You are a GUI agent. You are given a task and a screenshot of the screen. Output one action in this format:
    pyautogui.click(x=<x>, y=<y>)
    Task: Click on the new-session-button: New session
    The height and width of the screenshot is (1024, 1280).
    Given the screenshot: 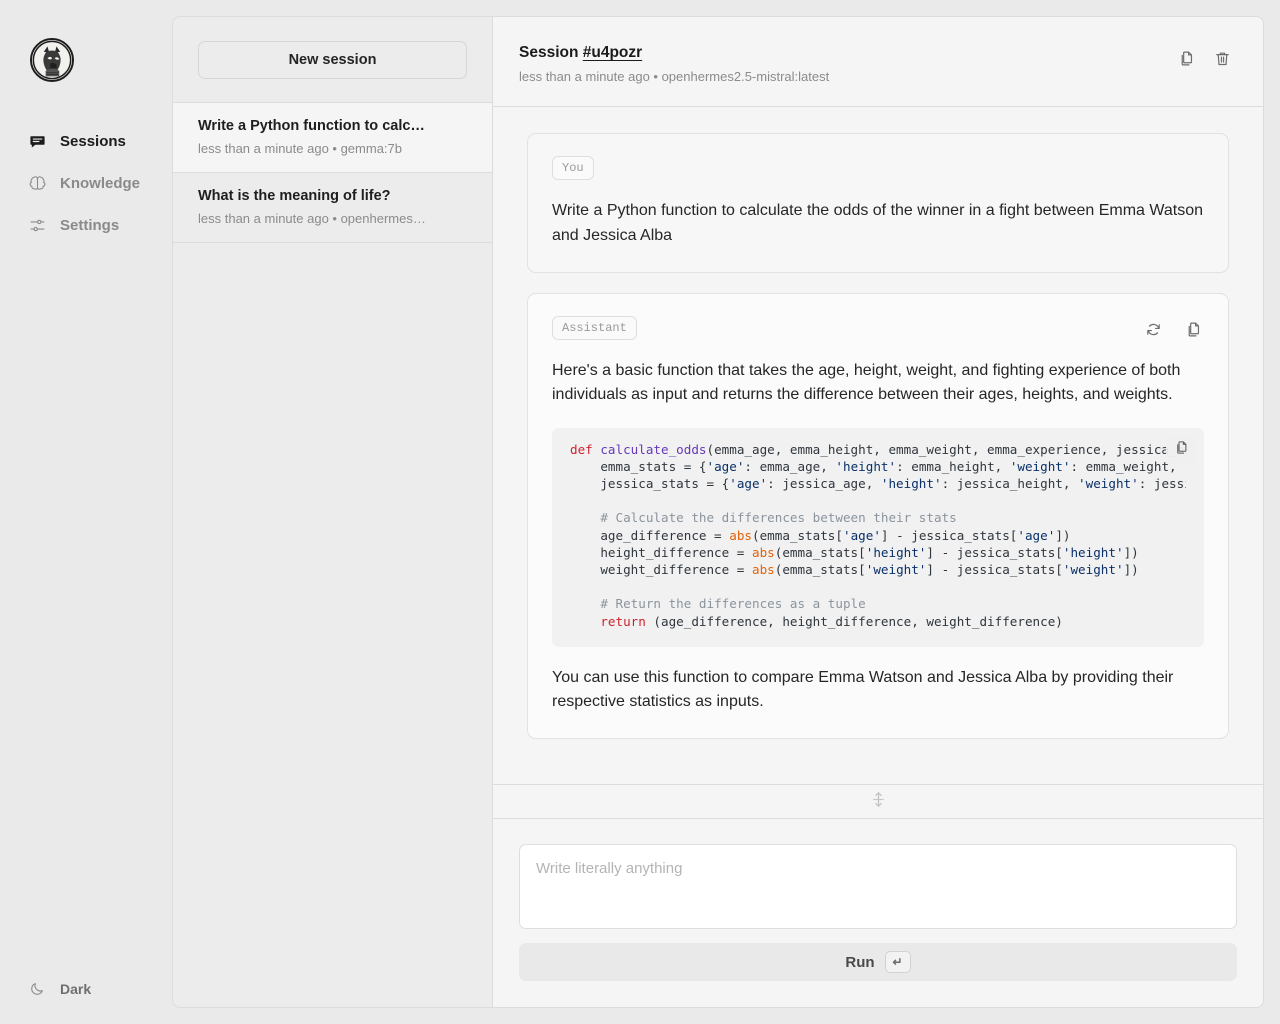 What is the action you would take?
    pyautogui.click(x=332, y=60)
    